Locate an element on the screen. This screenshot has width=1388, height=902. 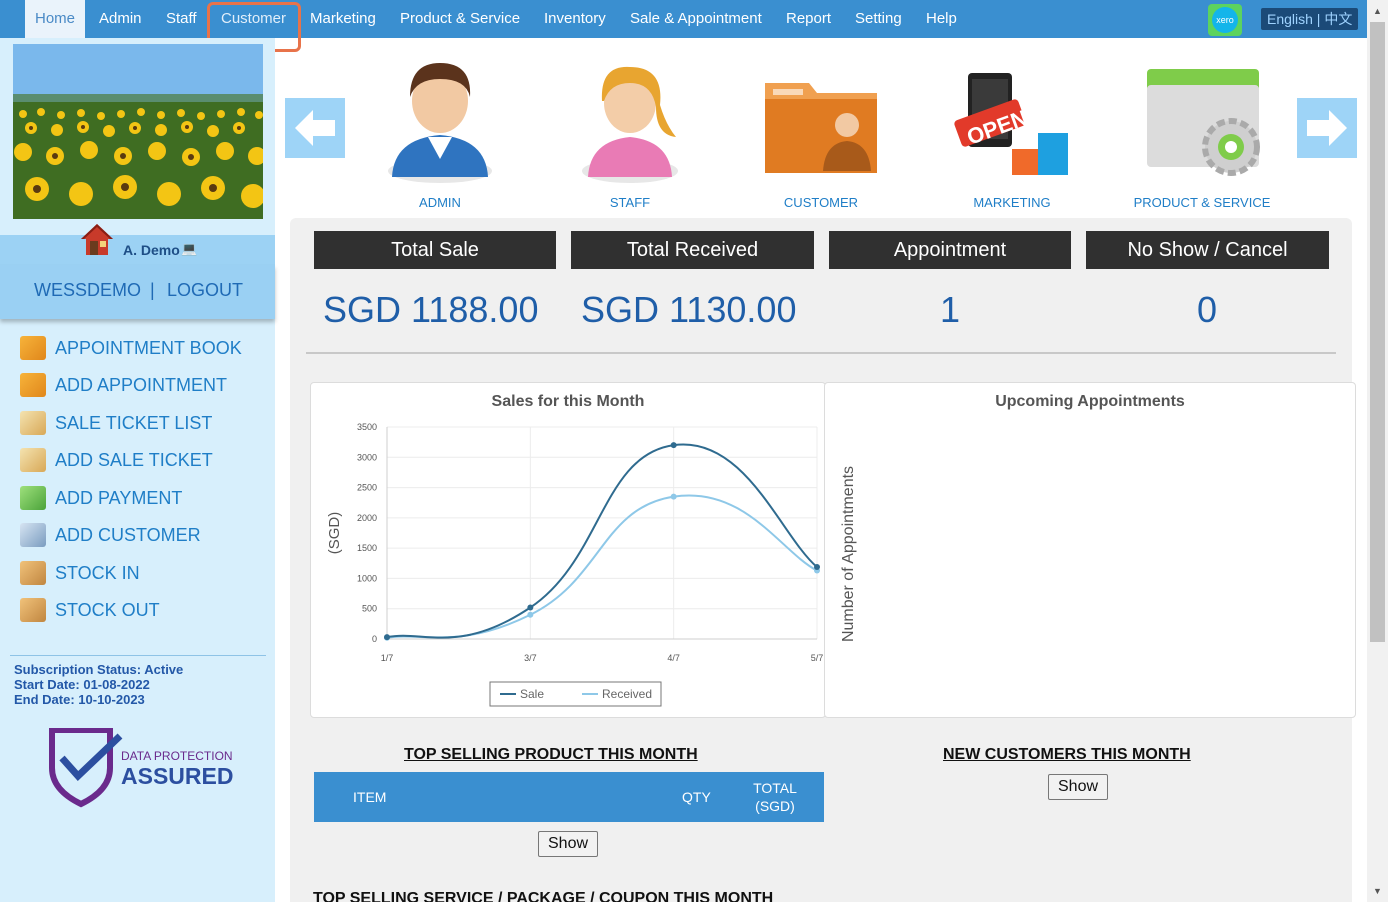
shield-check-icon: DATA PROTECTION ASSURED is located at coordinates (141, 767).